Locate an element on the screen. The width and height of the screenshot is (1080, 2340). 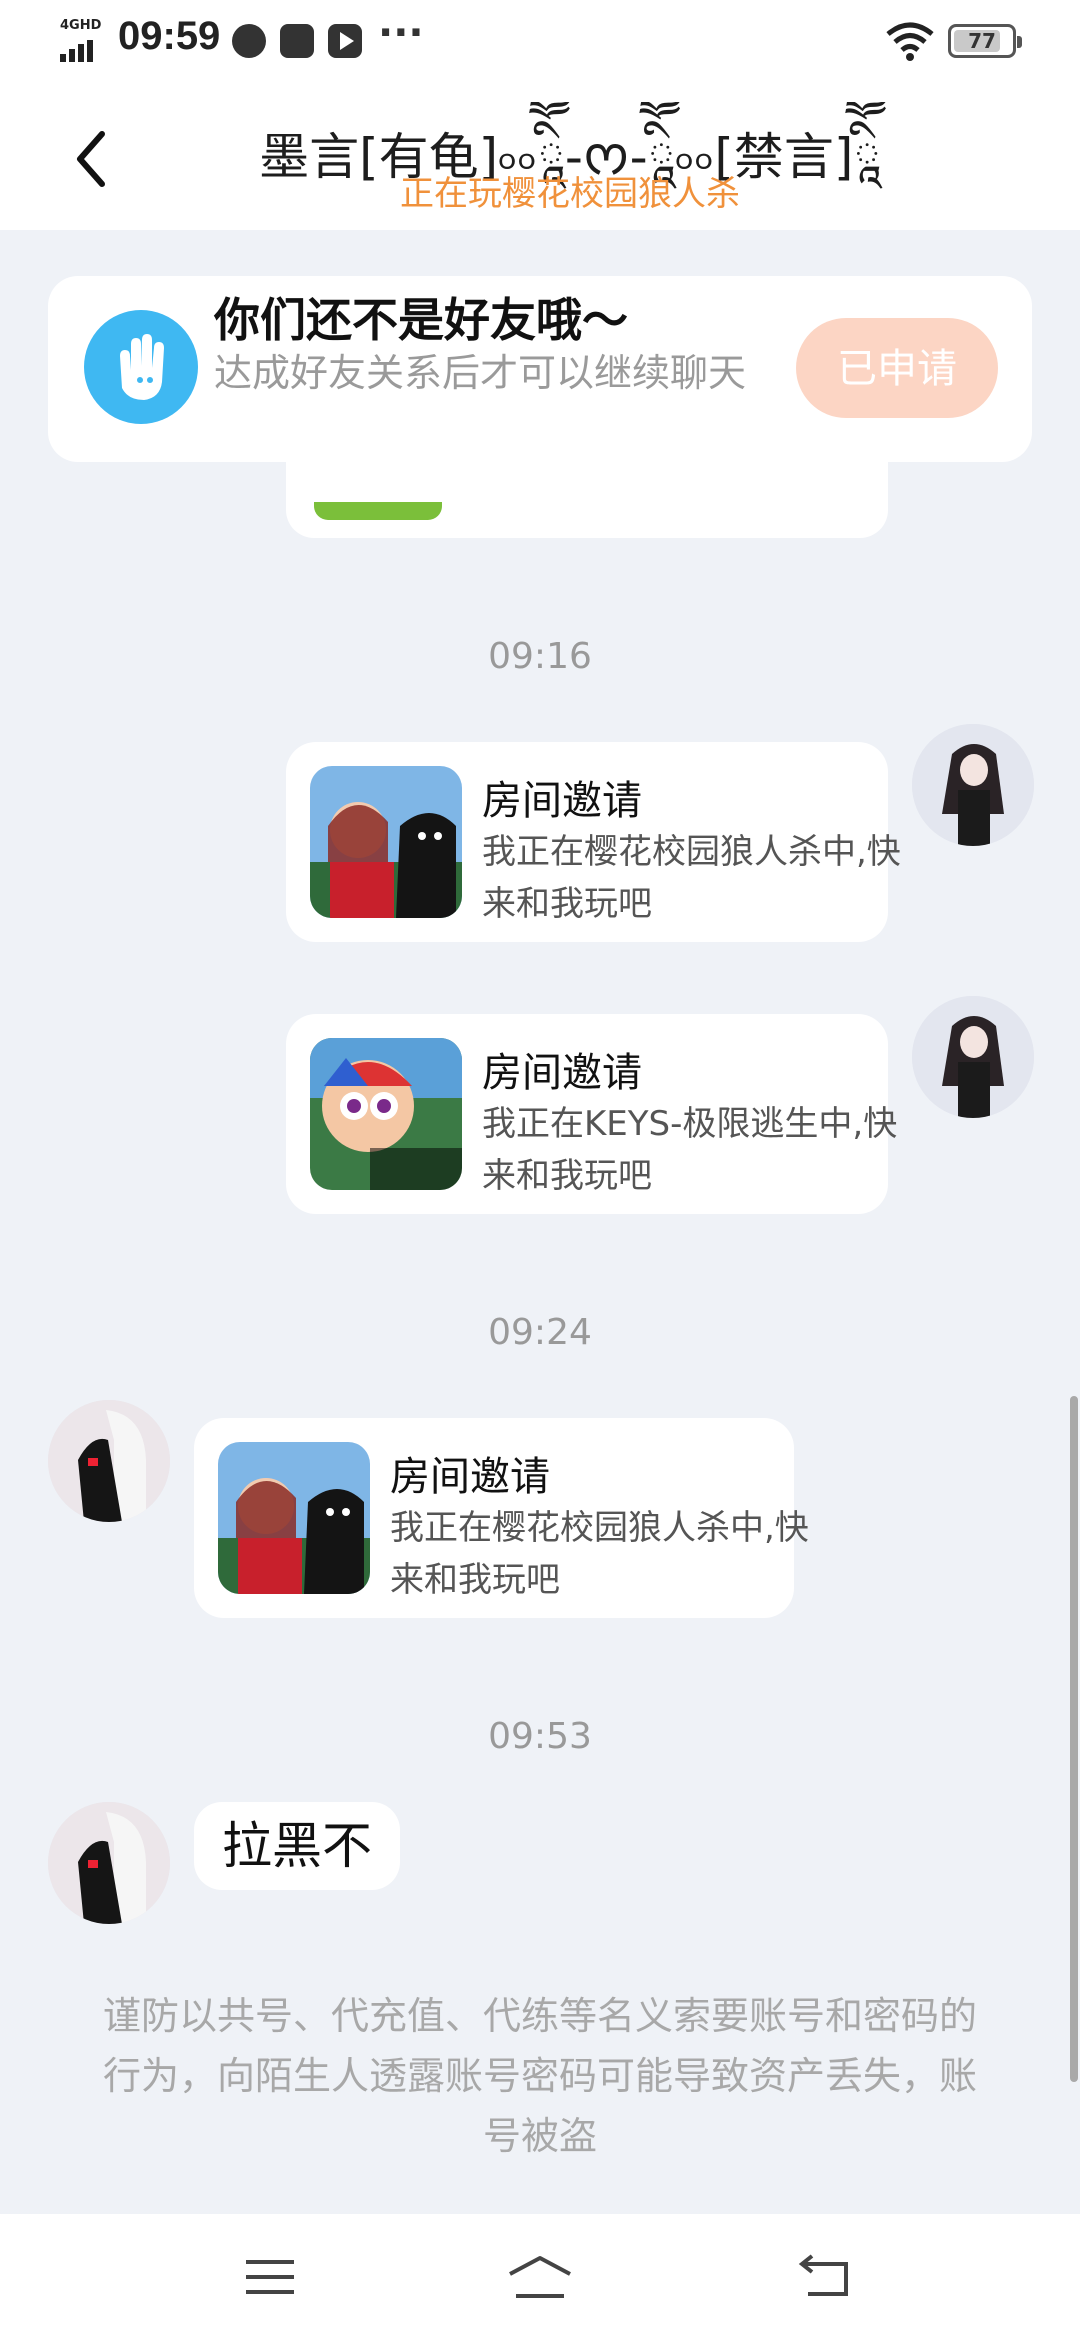
not-friends-notice: 你们还不是好友哦～ 达成好友关系后才可以继续聊天 已申请 is located at coordinates (540, 369).